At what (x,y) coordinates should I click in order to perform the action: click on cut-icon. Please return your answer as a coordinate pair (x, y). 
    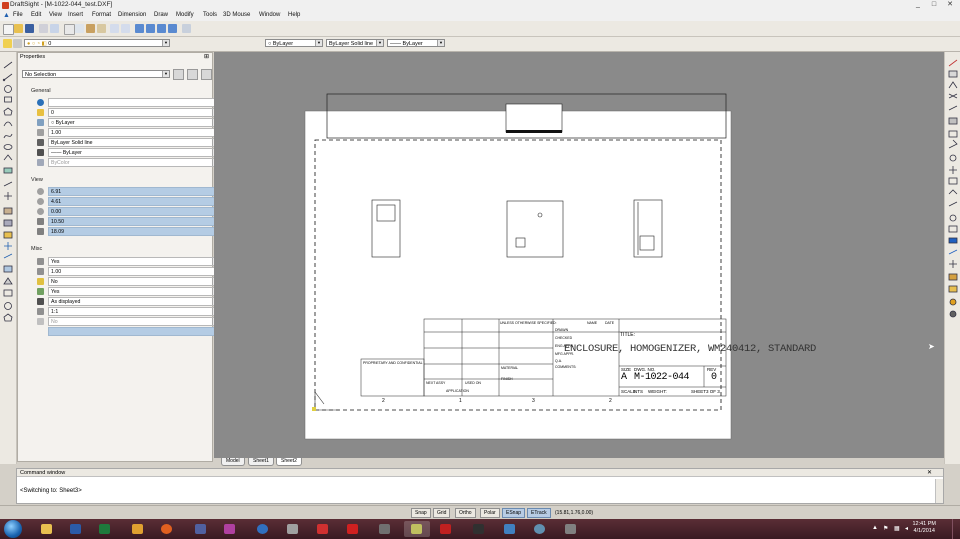
    Looking at the image, I should click on (69, 29).